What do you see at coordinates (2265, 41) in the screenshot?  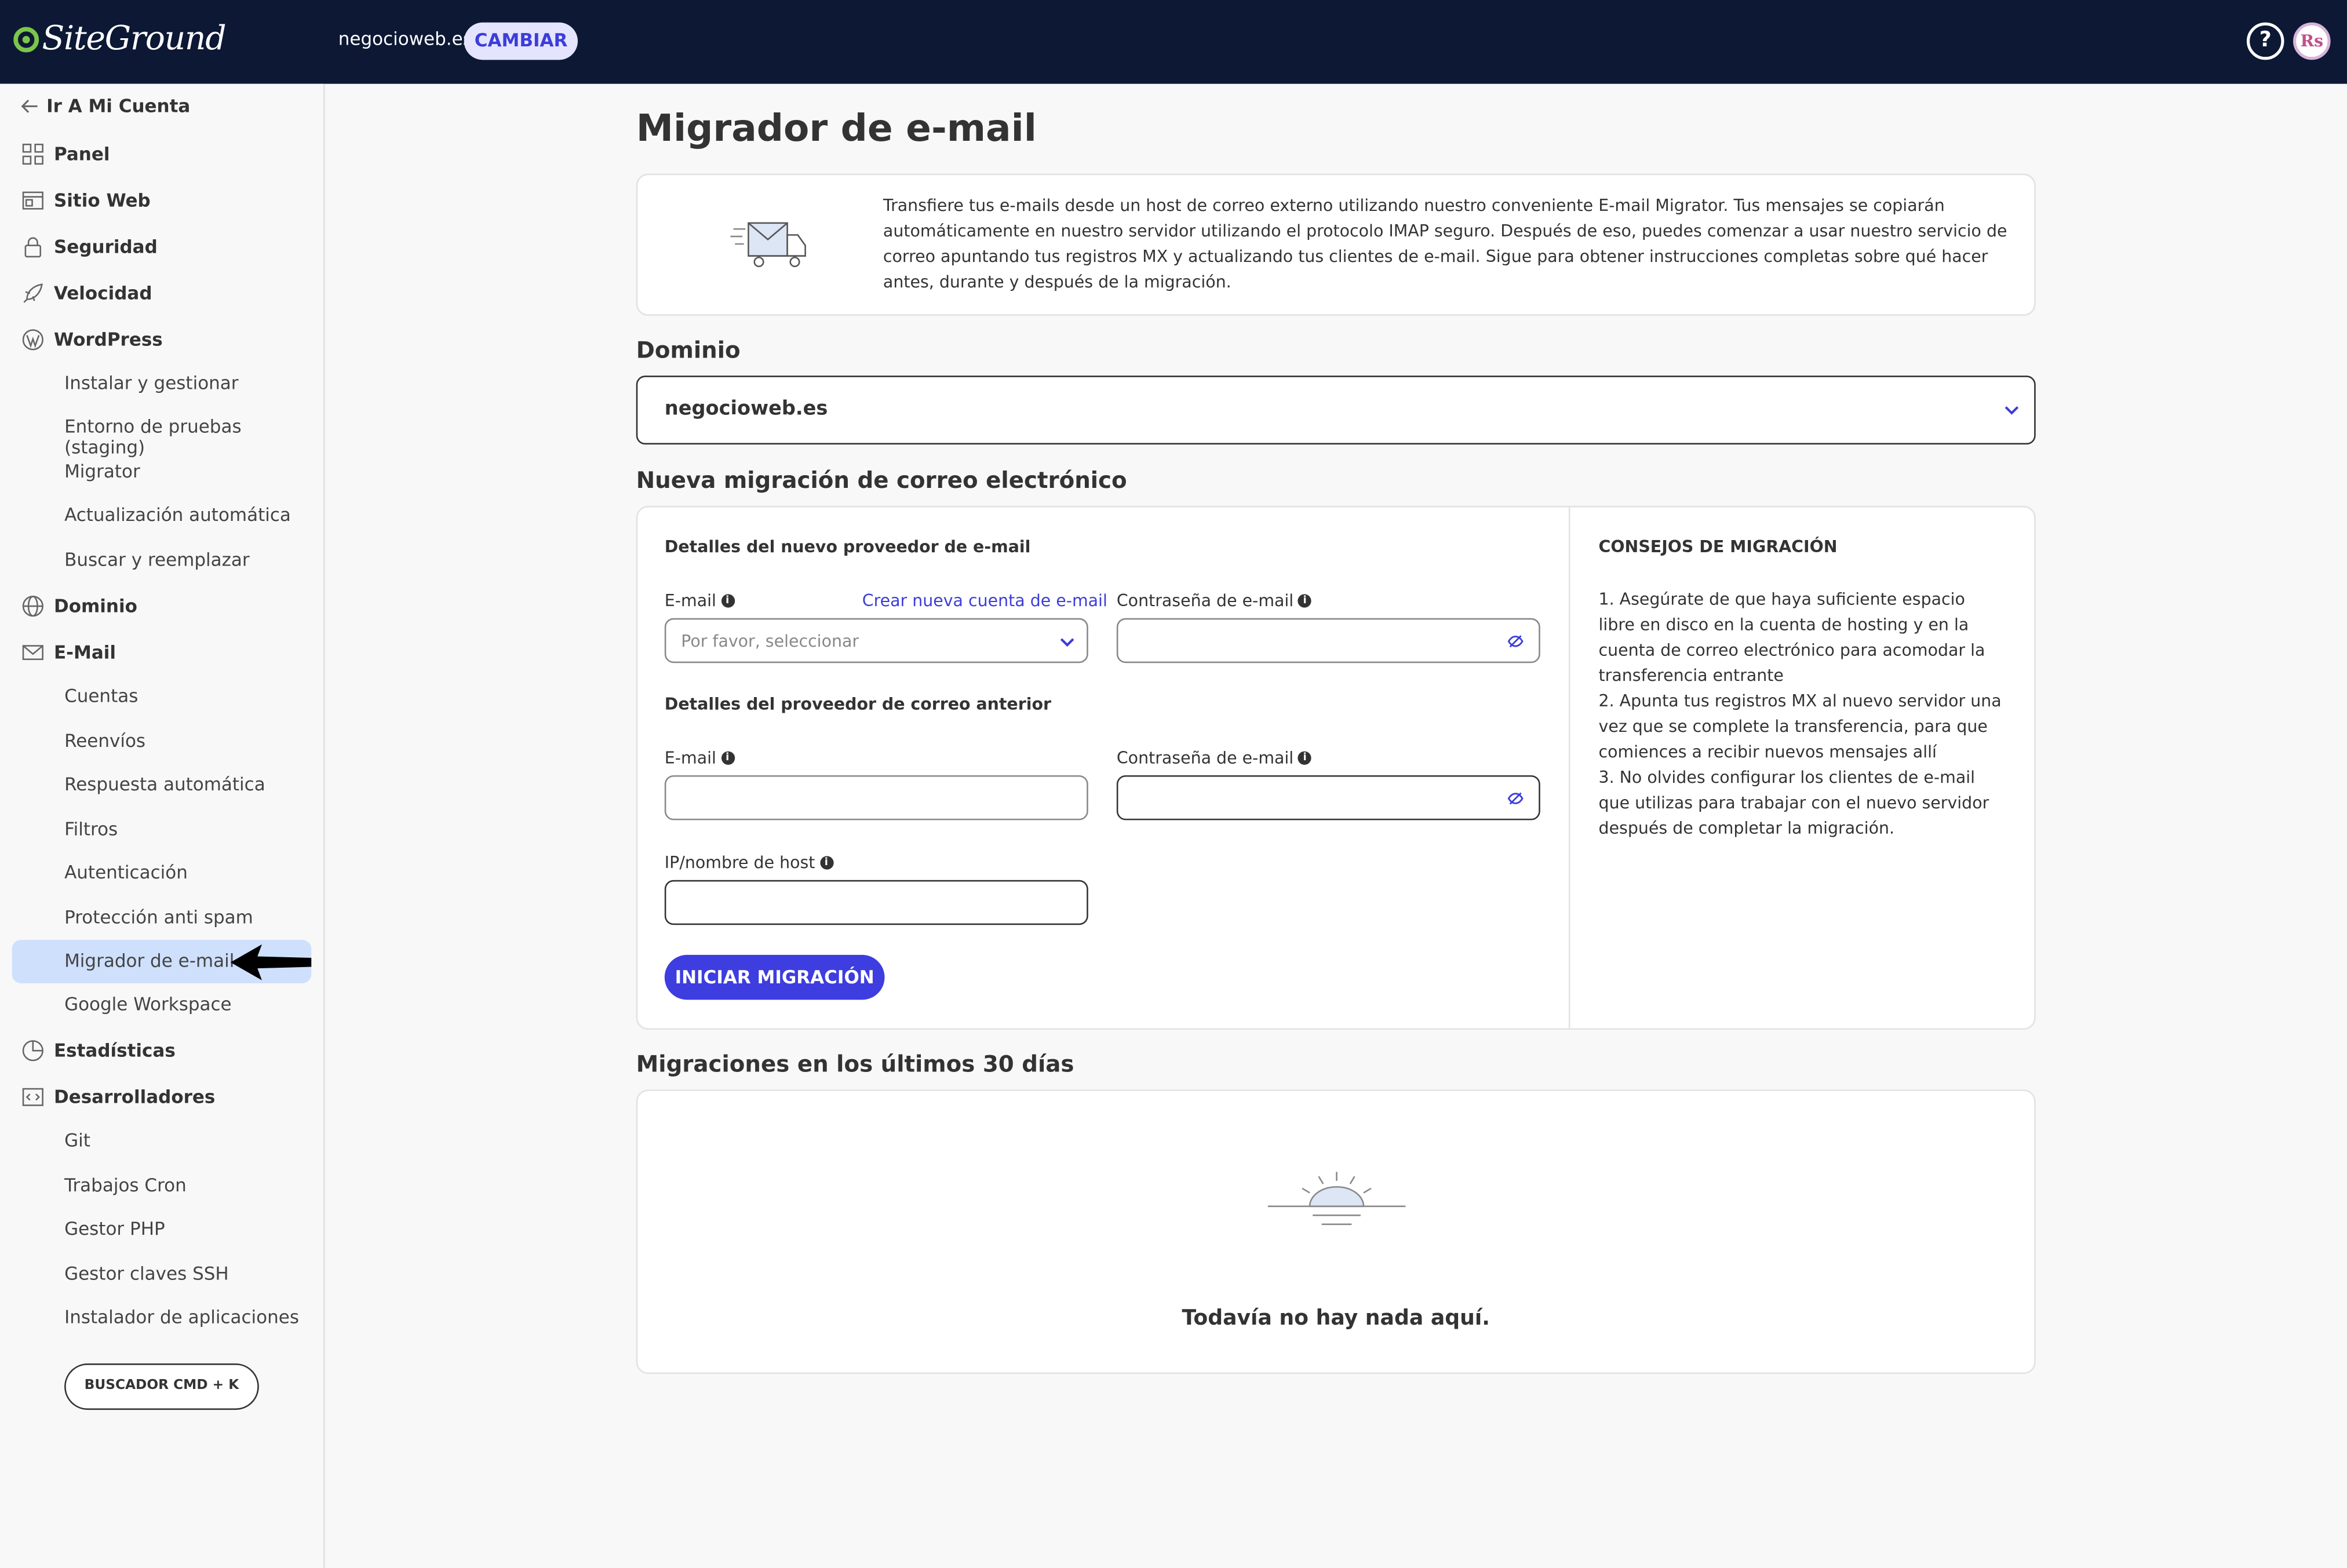 I see `question-icon: ?` at bounding box center [2265, 41].